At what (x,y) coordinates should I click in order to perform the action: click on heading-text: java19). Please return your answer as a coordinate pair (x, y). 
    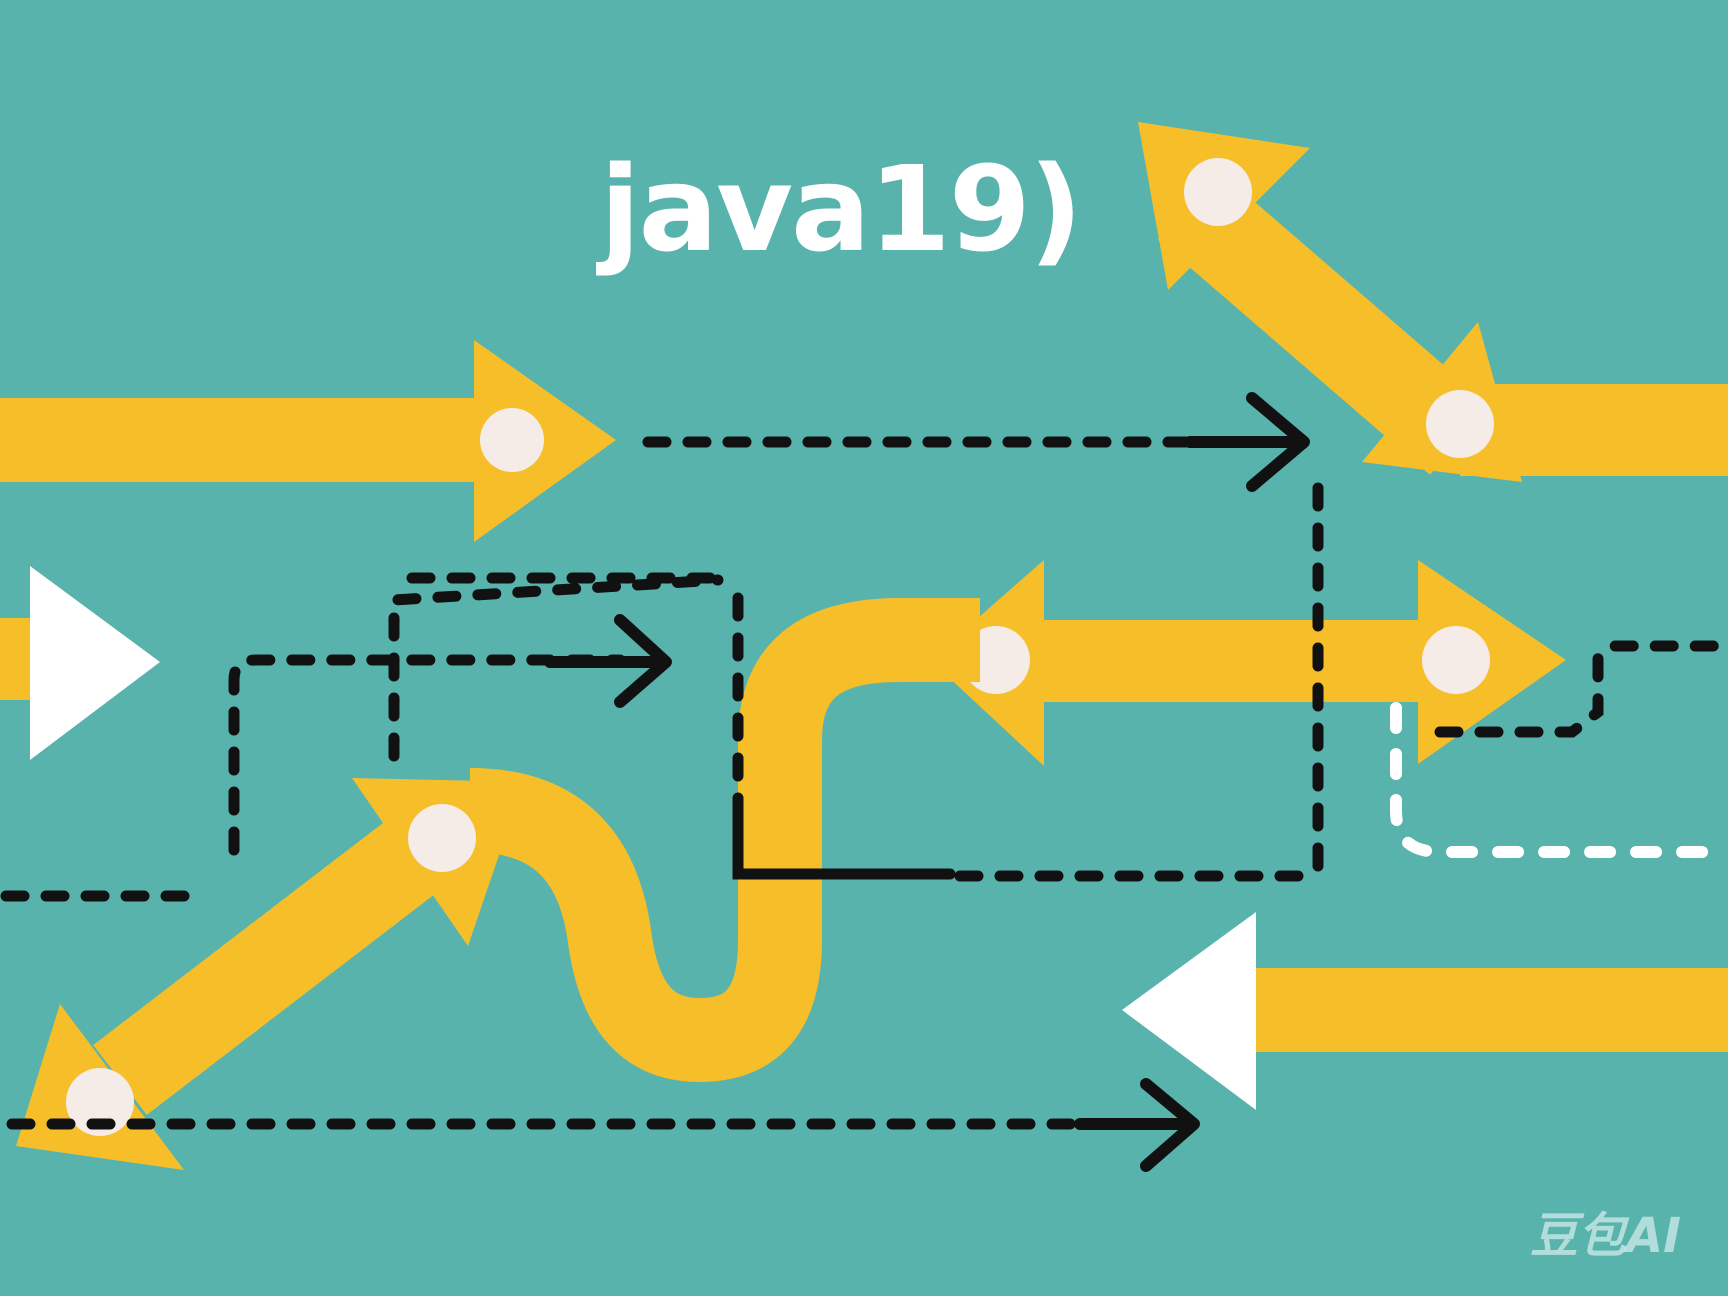
    Looking at the image, I should click on (841, 209).